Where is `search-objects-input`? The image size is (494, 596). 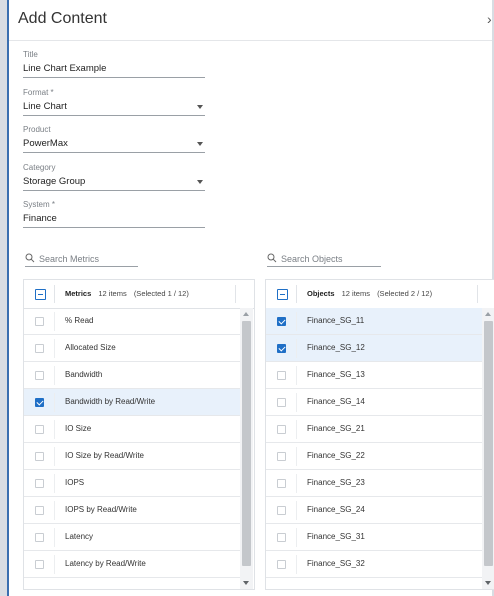
search-objects-input is located at coordinates (331, 258).